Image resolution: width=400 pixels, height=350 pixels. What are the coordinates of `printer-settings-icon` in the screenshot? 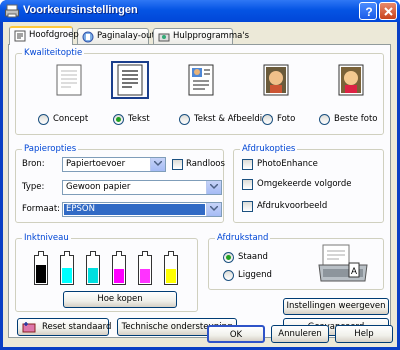 It's located at (20, 36).